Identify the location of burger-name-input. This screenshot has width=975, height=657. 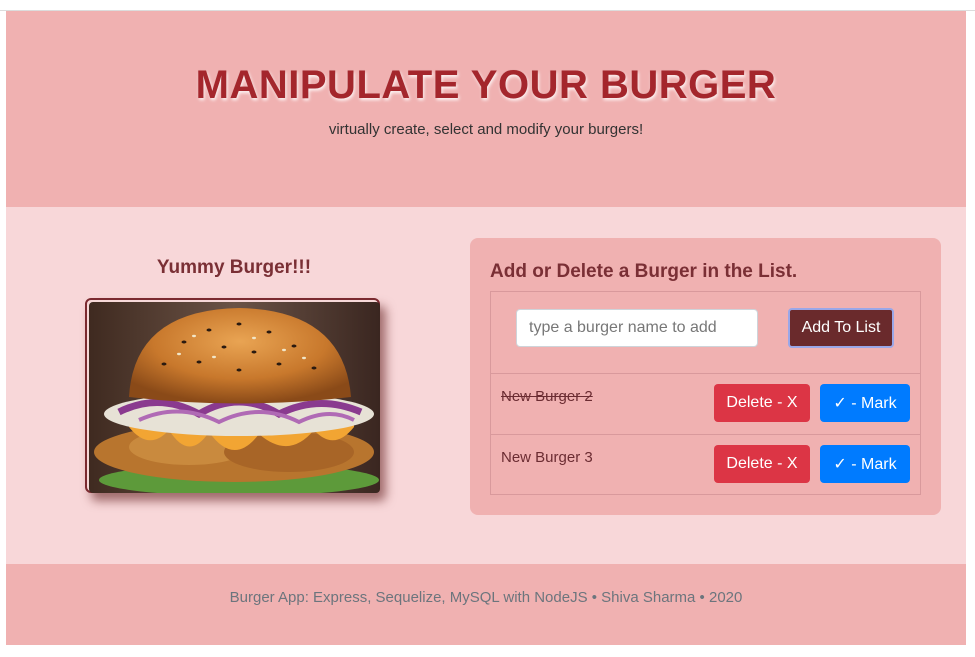
(637, 328).